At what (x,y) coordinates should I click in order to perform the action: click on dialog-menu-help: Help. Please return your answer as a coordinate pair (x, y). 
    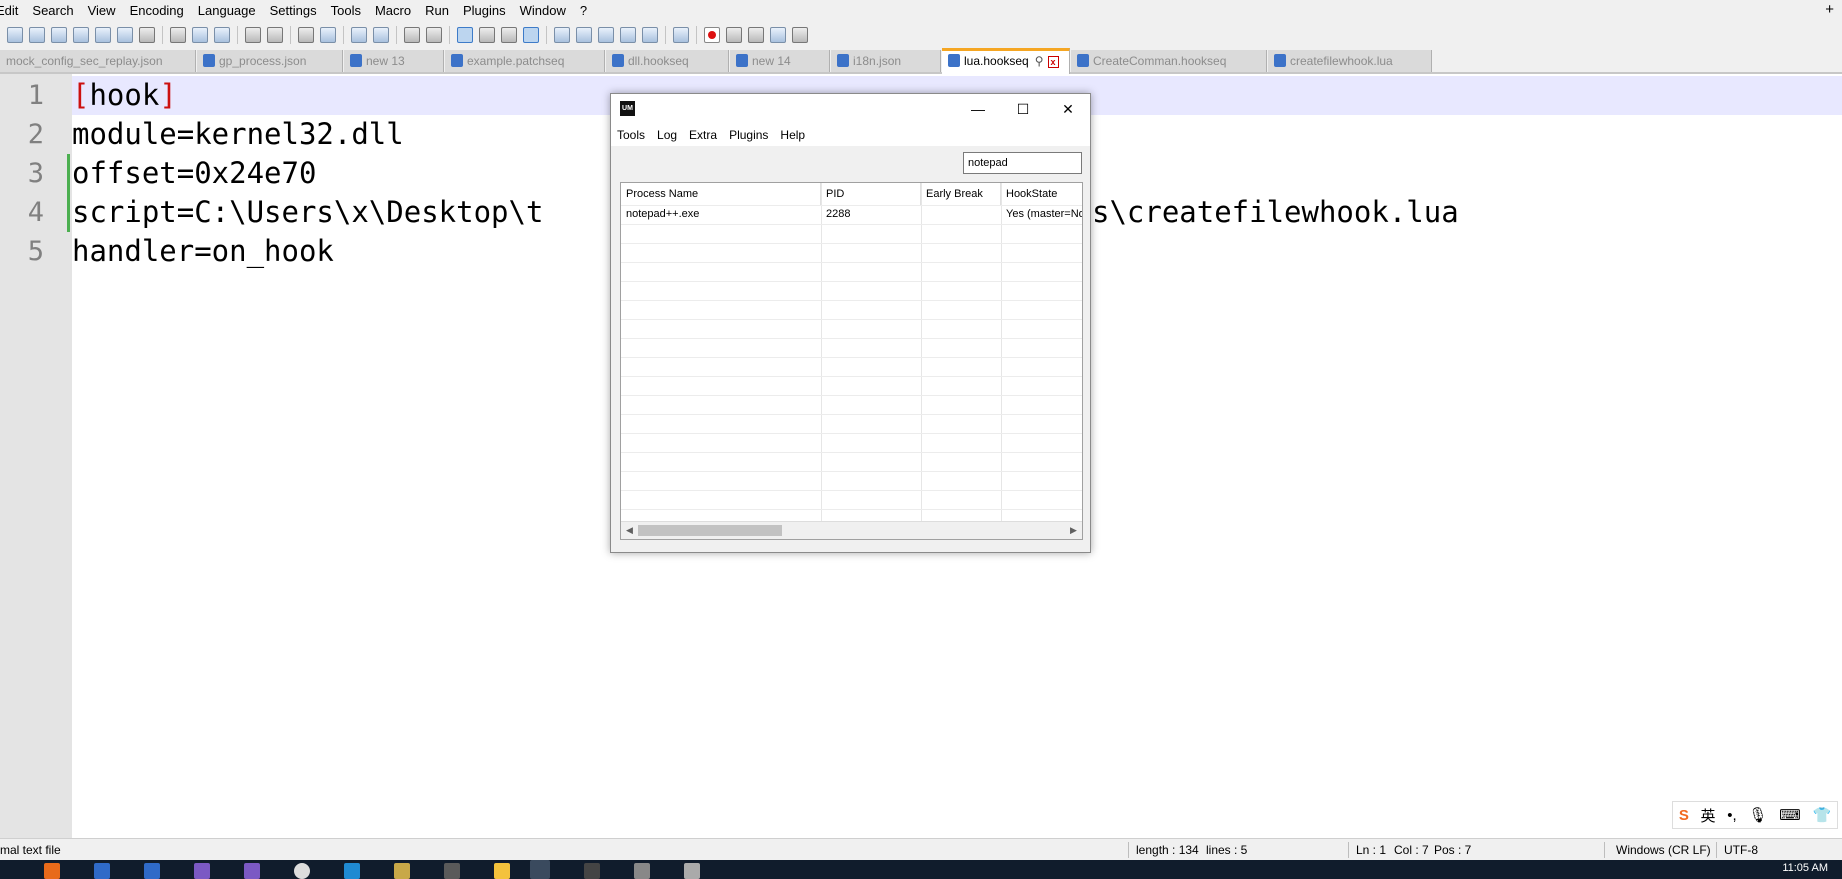
    Looking at the image, I should click on (792, 135).